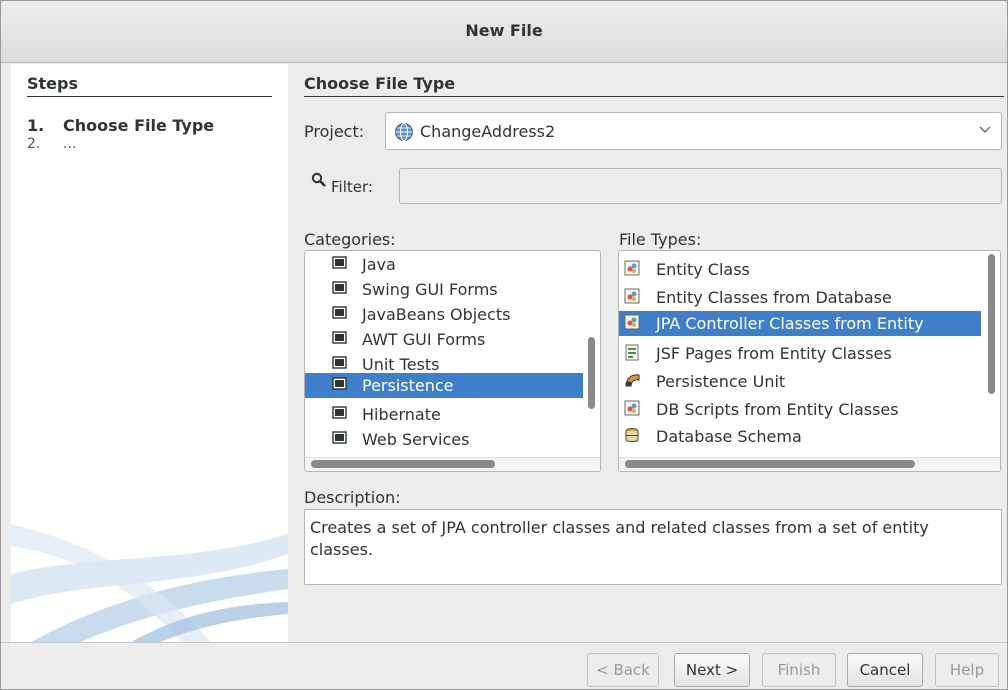  What do you see at coordinates (318, 179) in the screenshot?
I see `search-icon` at bounding box center [318, 179].